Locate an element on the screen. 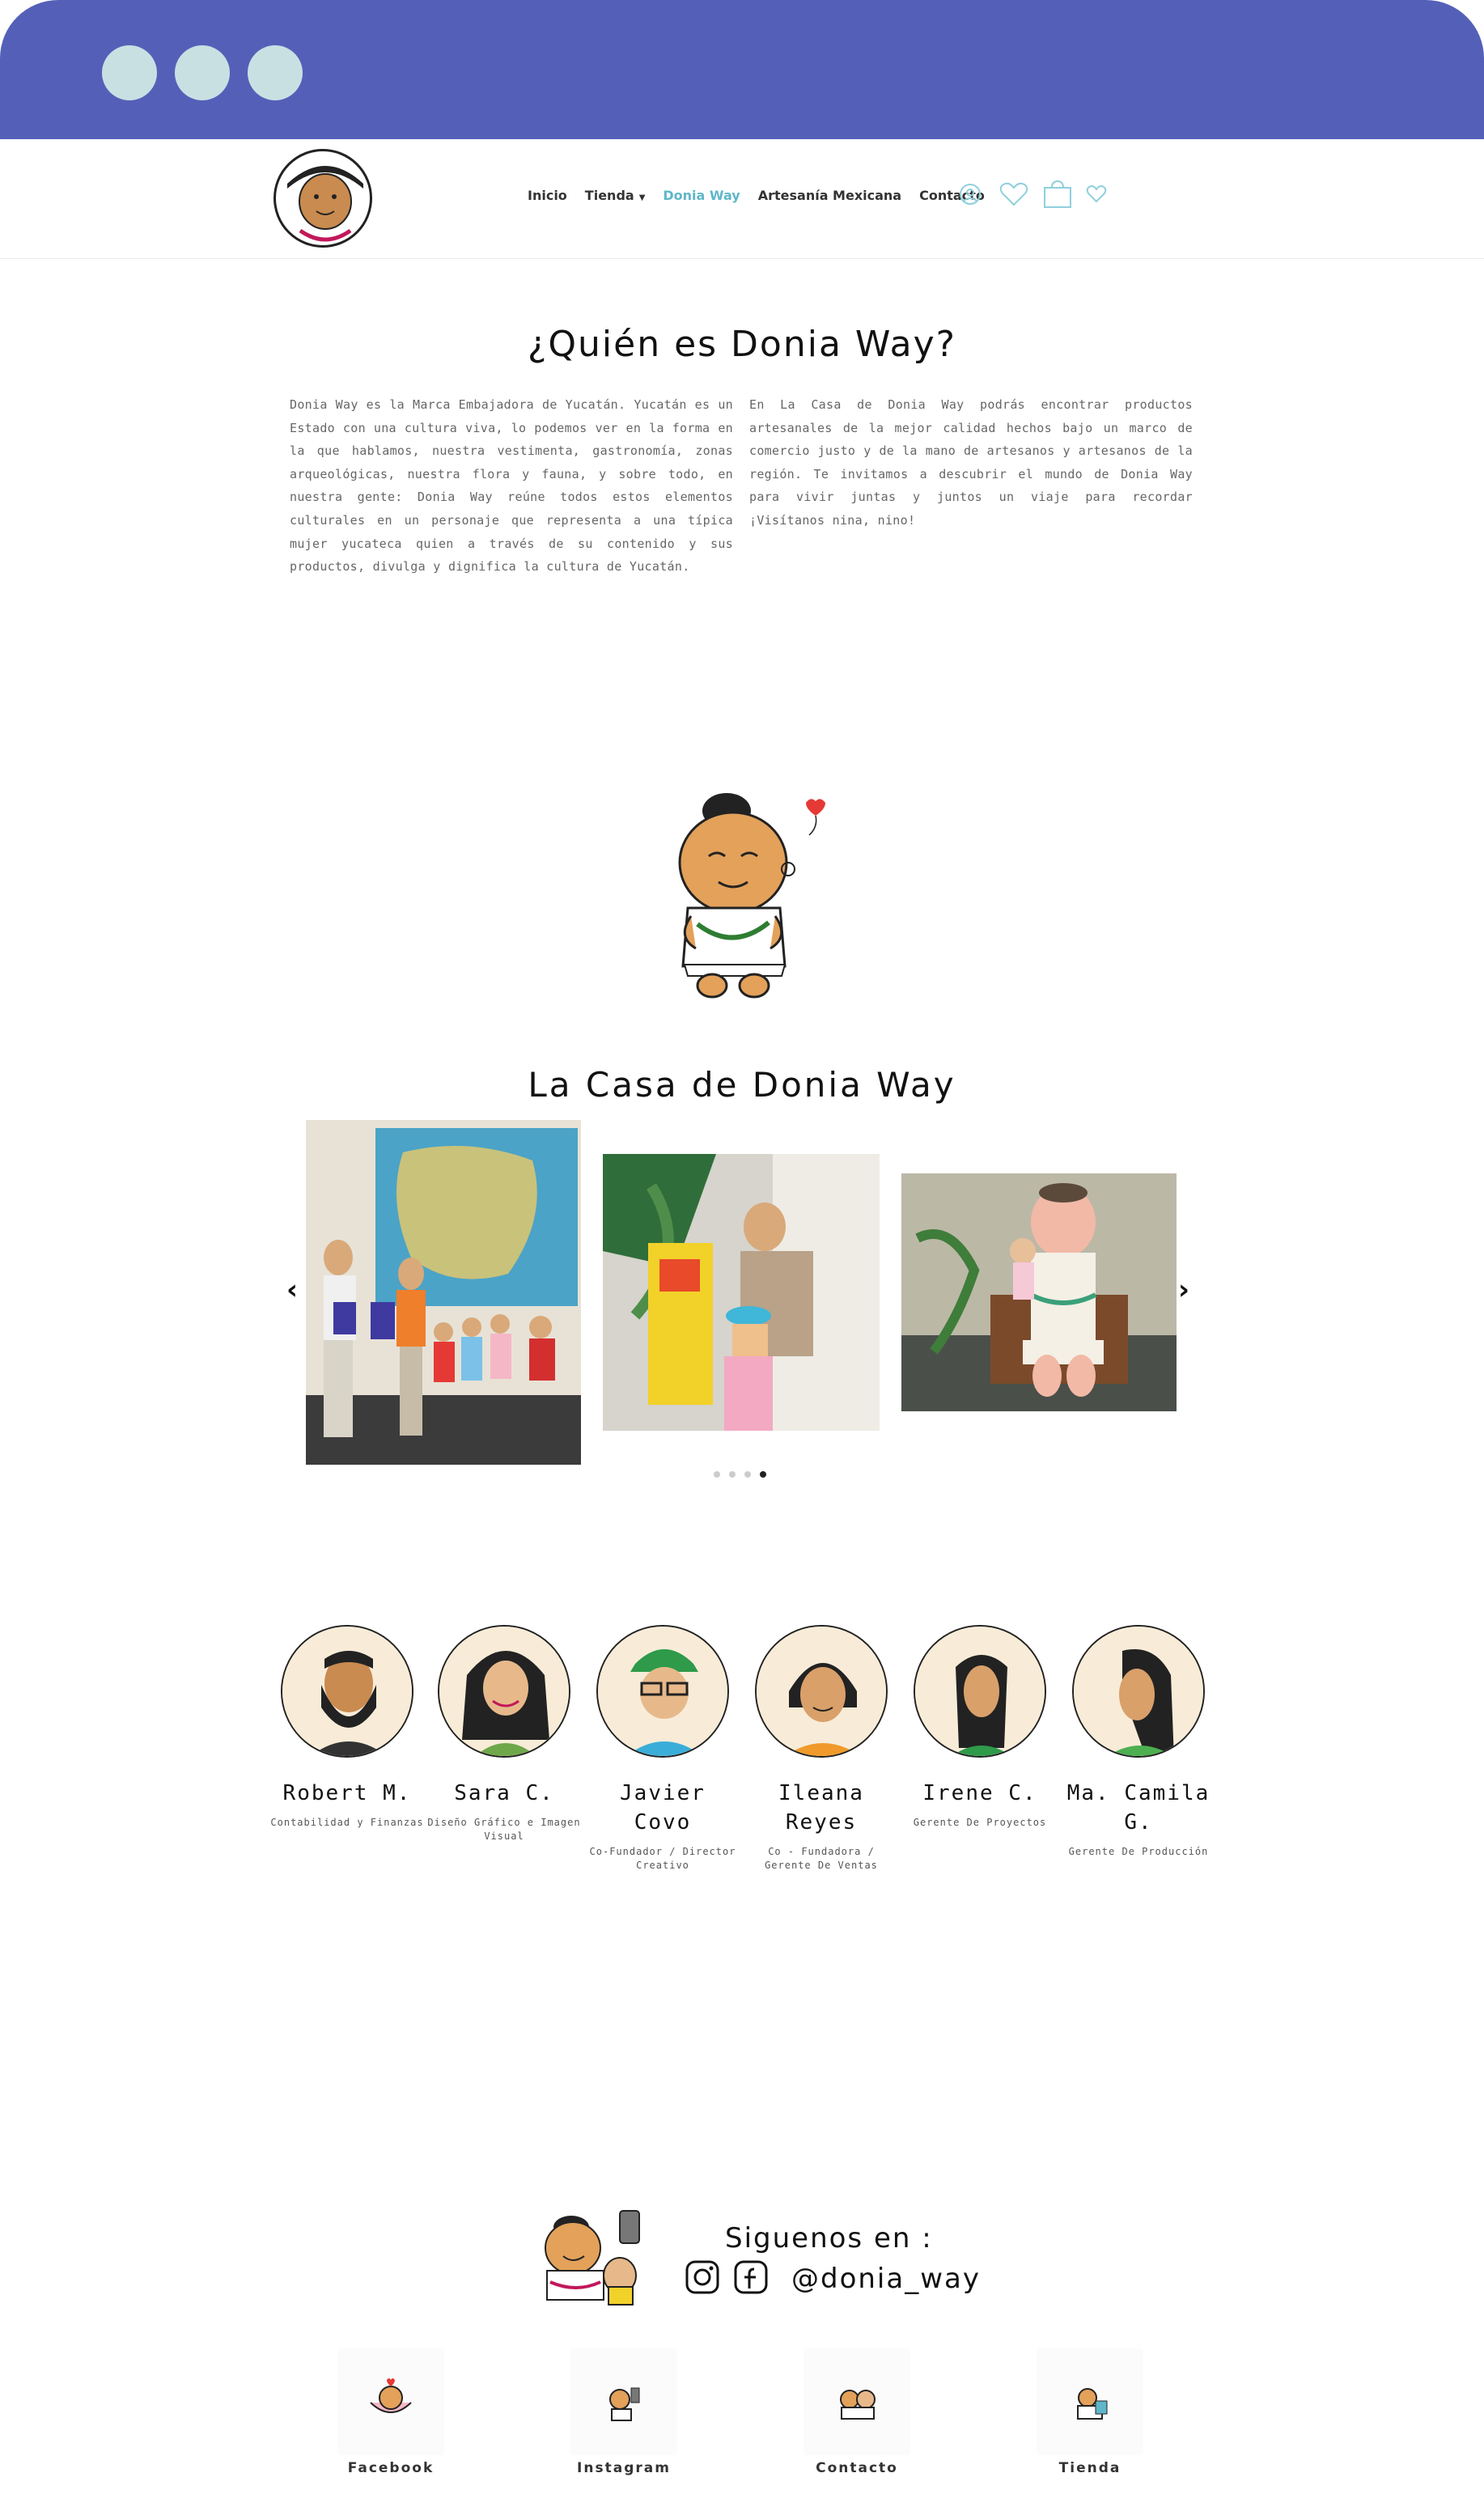 Image resolution: width=1484 pixels, height=2507 pixels. member-name: Irene C. is located at coordinates (980, 1793).